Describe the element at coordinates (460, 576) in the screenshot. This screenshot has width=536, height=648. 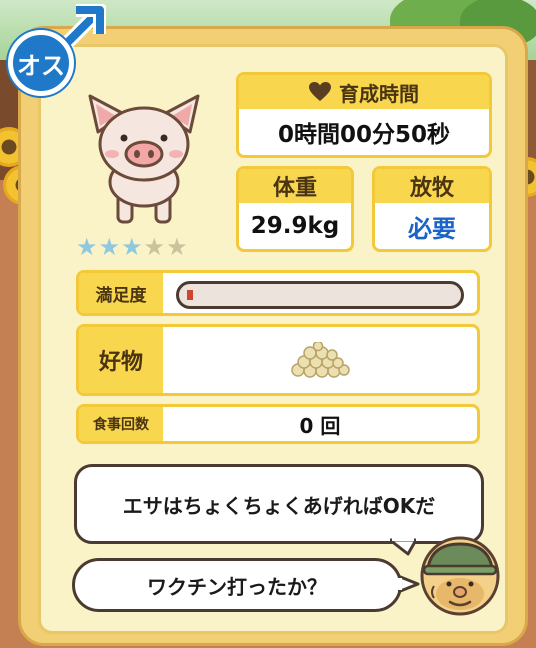
I see `farmer-face-icon` at that location.